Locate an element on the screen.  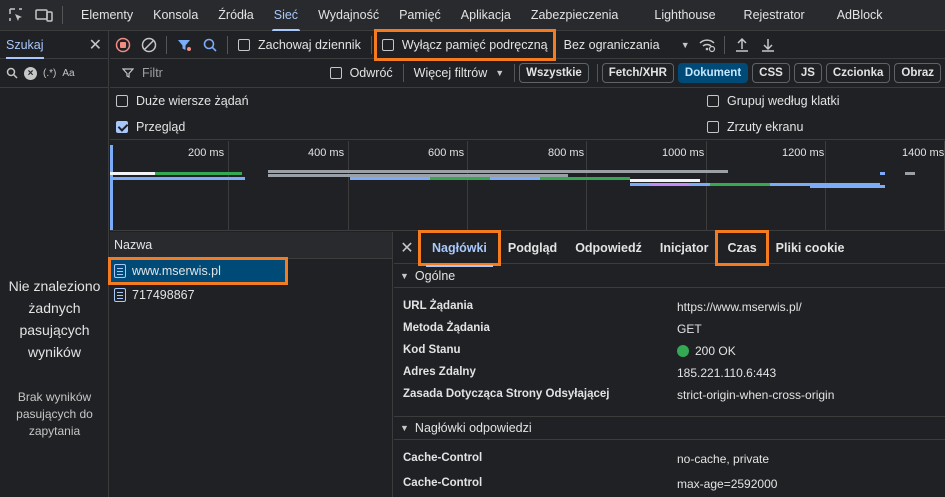
search-panel-title: Szukaj is located at coordinates (25, 45).